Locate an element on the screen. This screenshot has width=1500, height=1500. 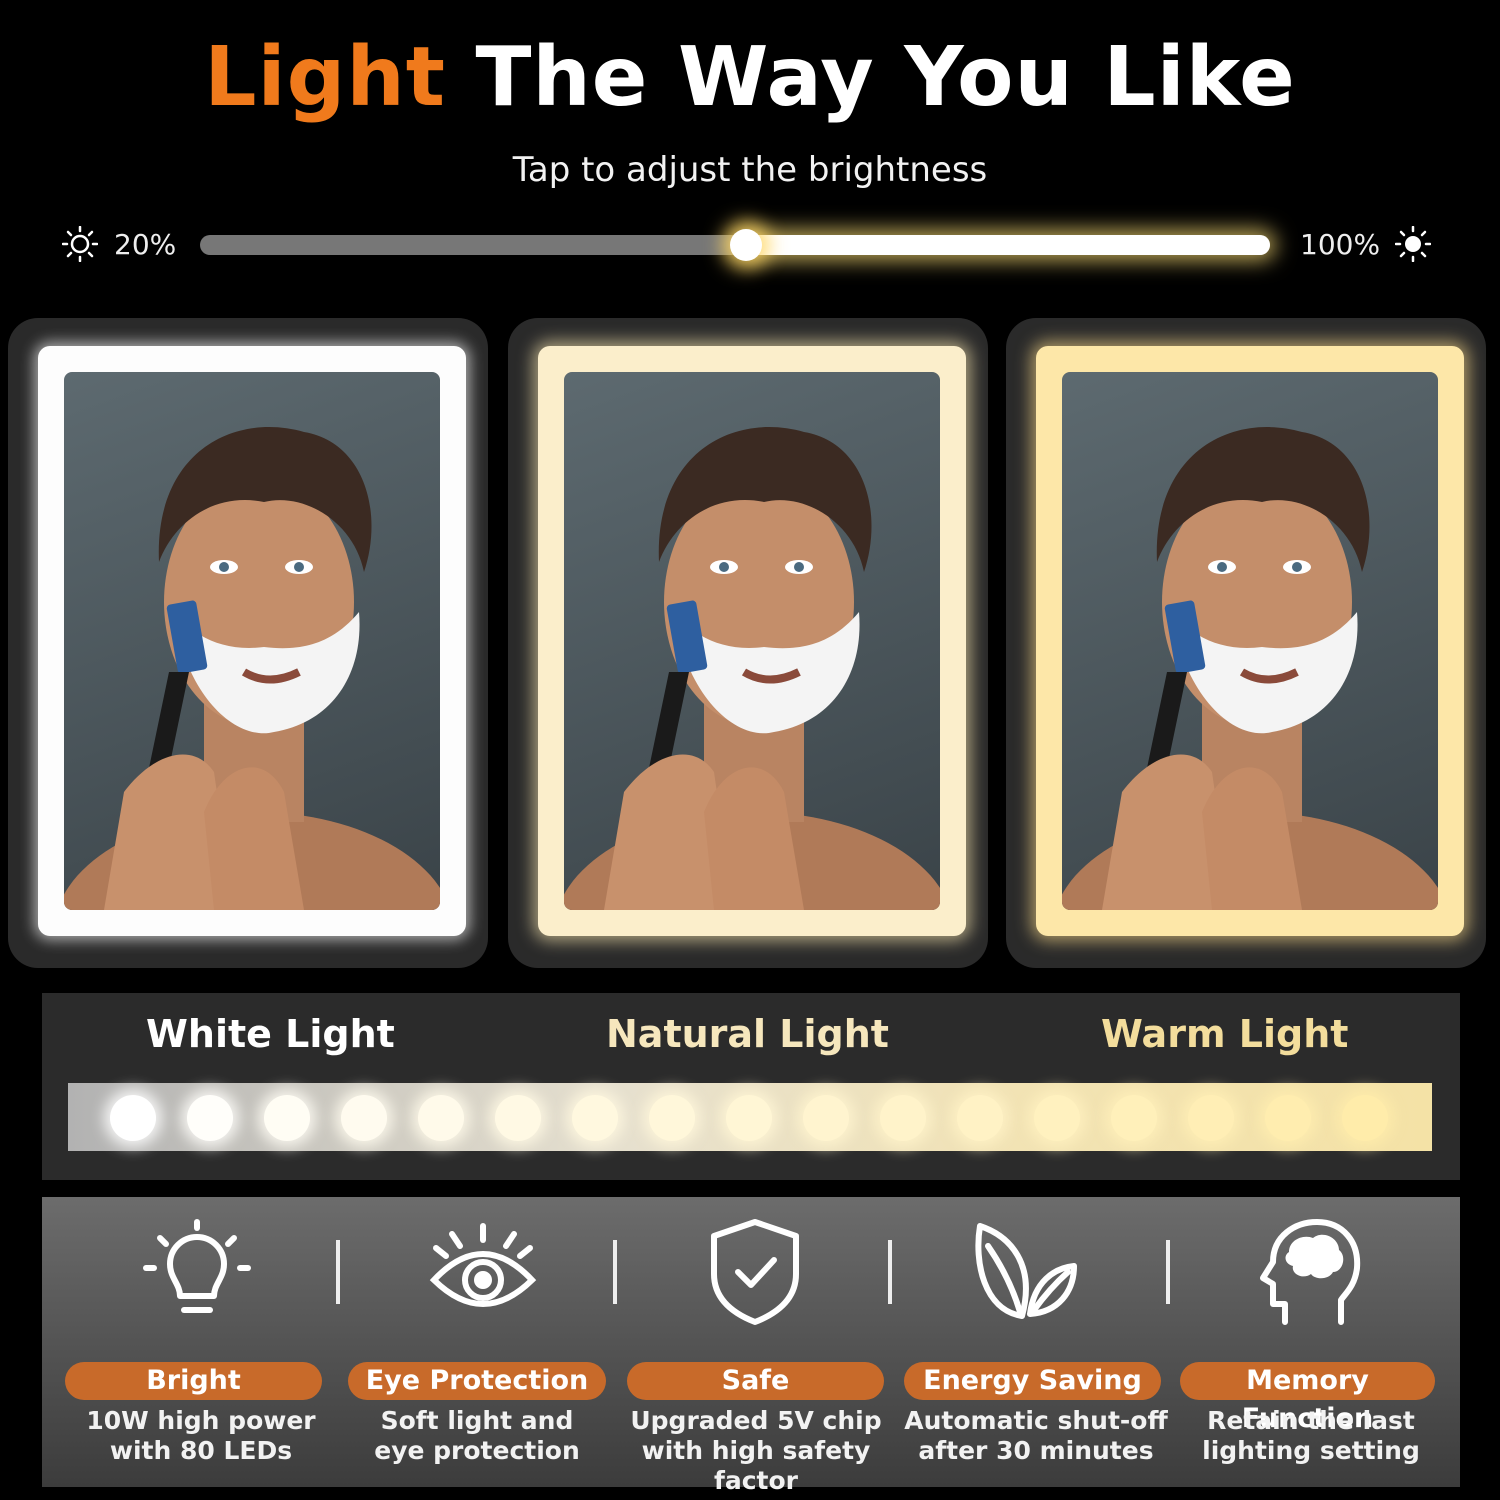
mirror-white-light is located at coordinates (248, 643).